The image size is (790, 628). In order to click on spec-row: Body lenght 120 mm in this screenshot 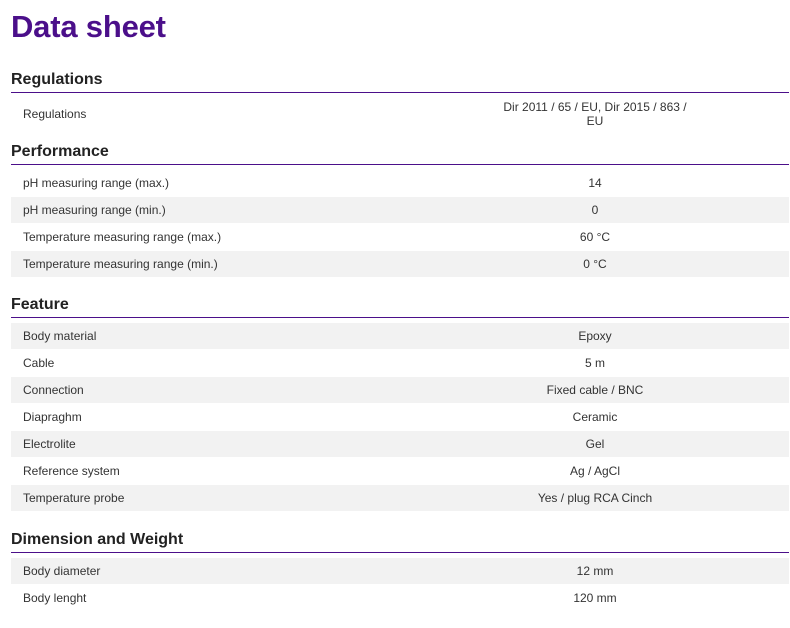, I will do `click(400, 598)`.